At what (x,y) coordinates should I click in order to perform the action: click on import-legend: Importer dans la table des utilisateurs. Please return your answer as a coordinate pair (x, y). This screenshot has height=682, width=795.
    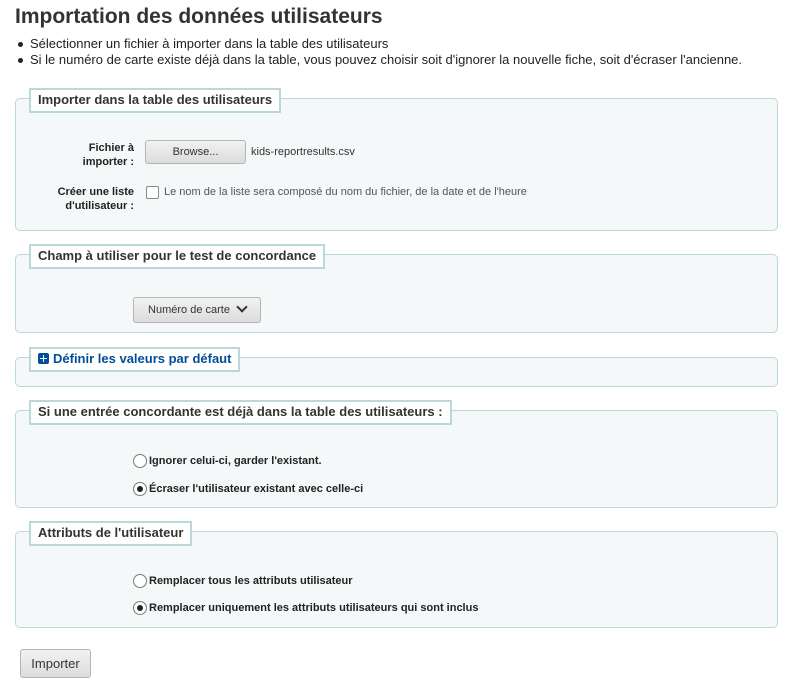
    Looking at the image, I should click on (155, 100).